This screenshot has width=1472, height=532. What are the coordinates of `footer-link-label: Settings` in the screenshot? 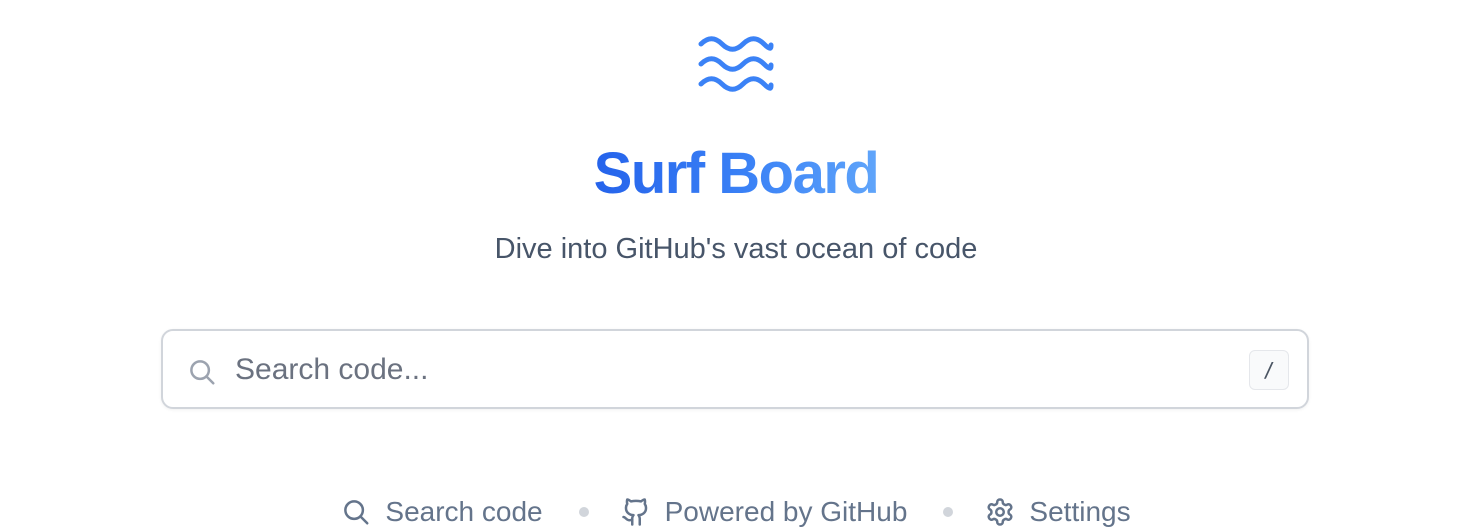 It's located at (1080, 511).